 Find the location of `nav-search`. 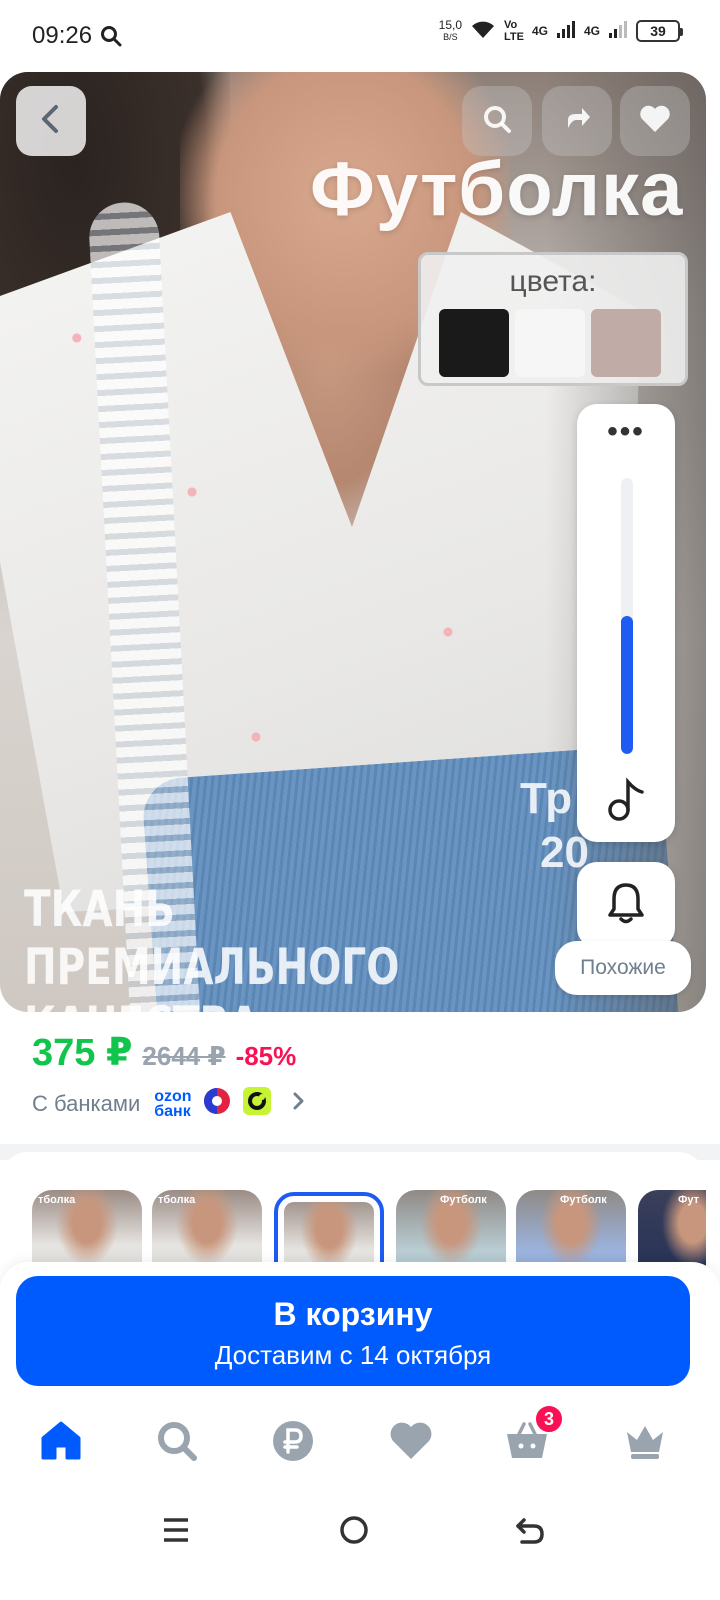

nav-search is located at coordinates (177, 1443).